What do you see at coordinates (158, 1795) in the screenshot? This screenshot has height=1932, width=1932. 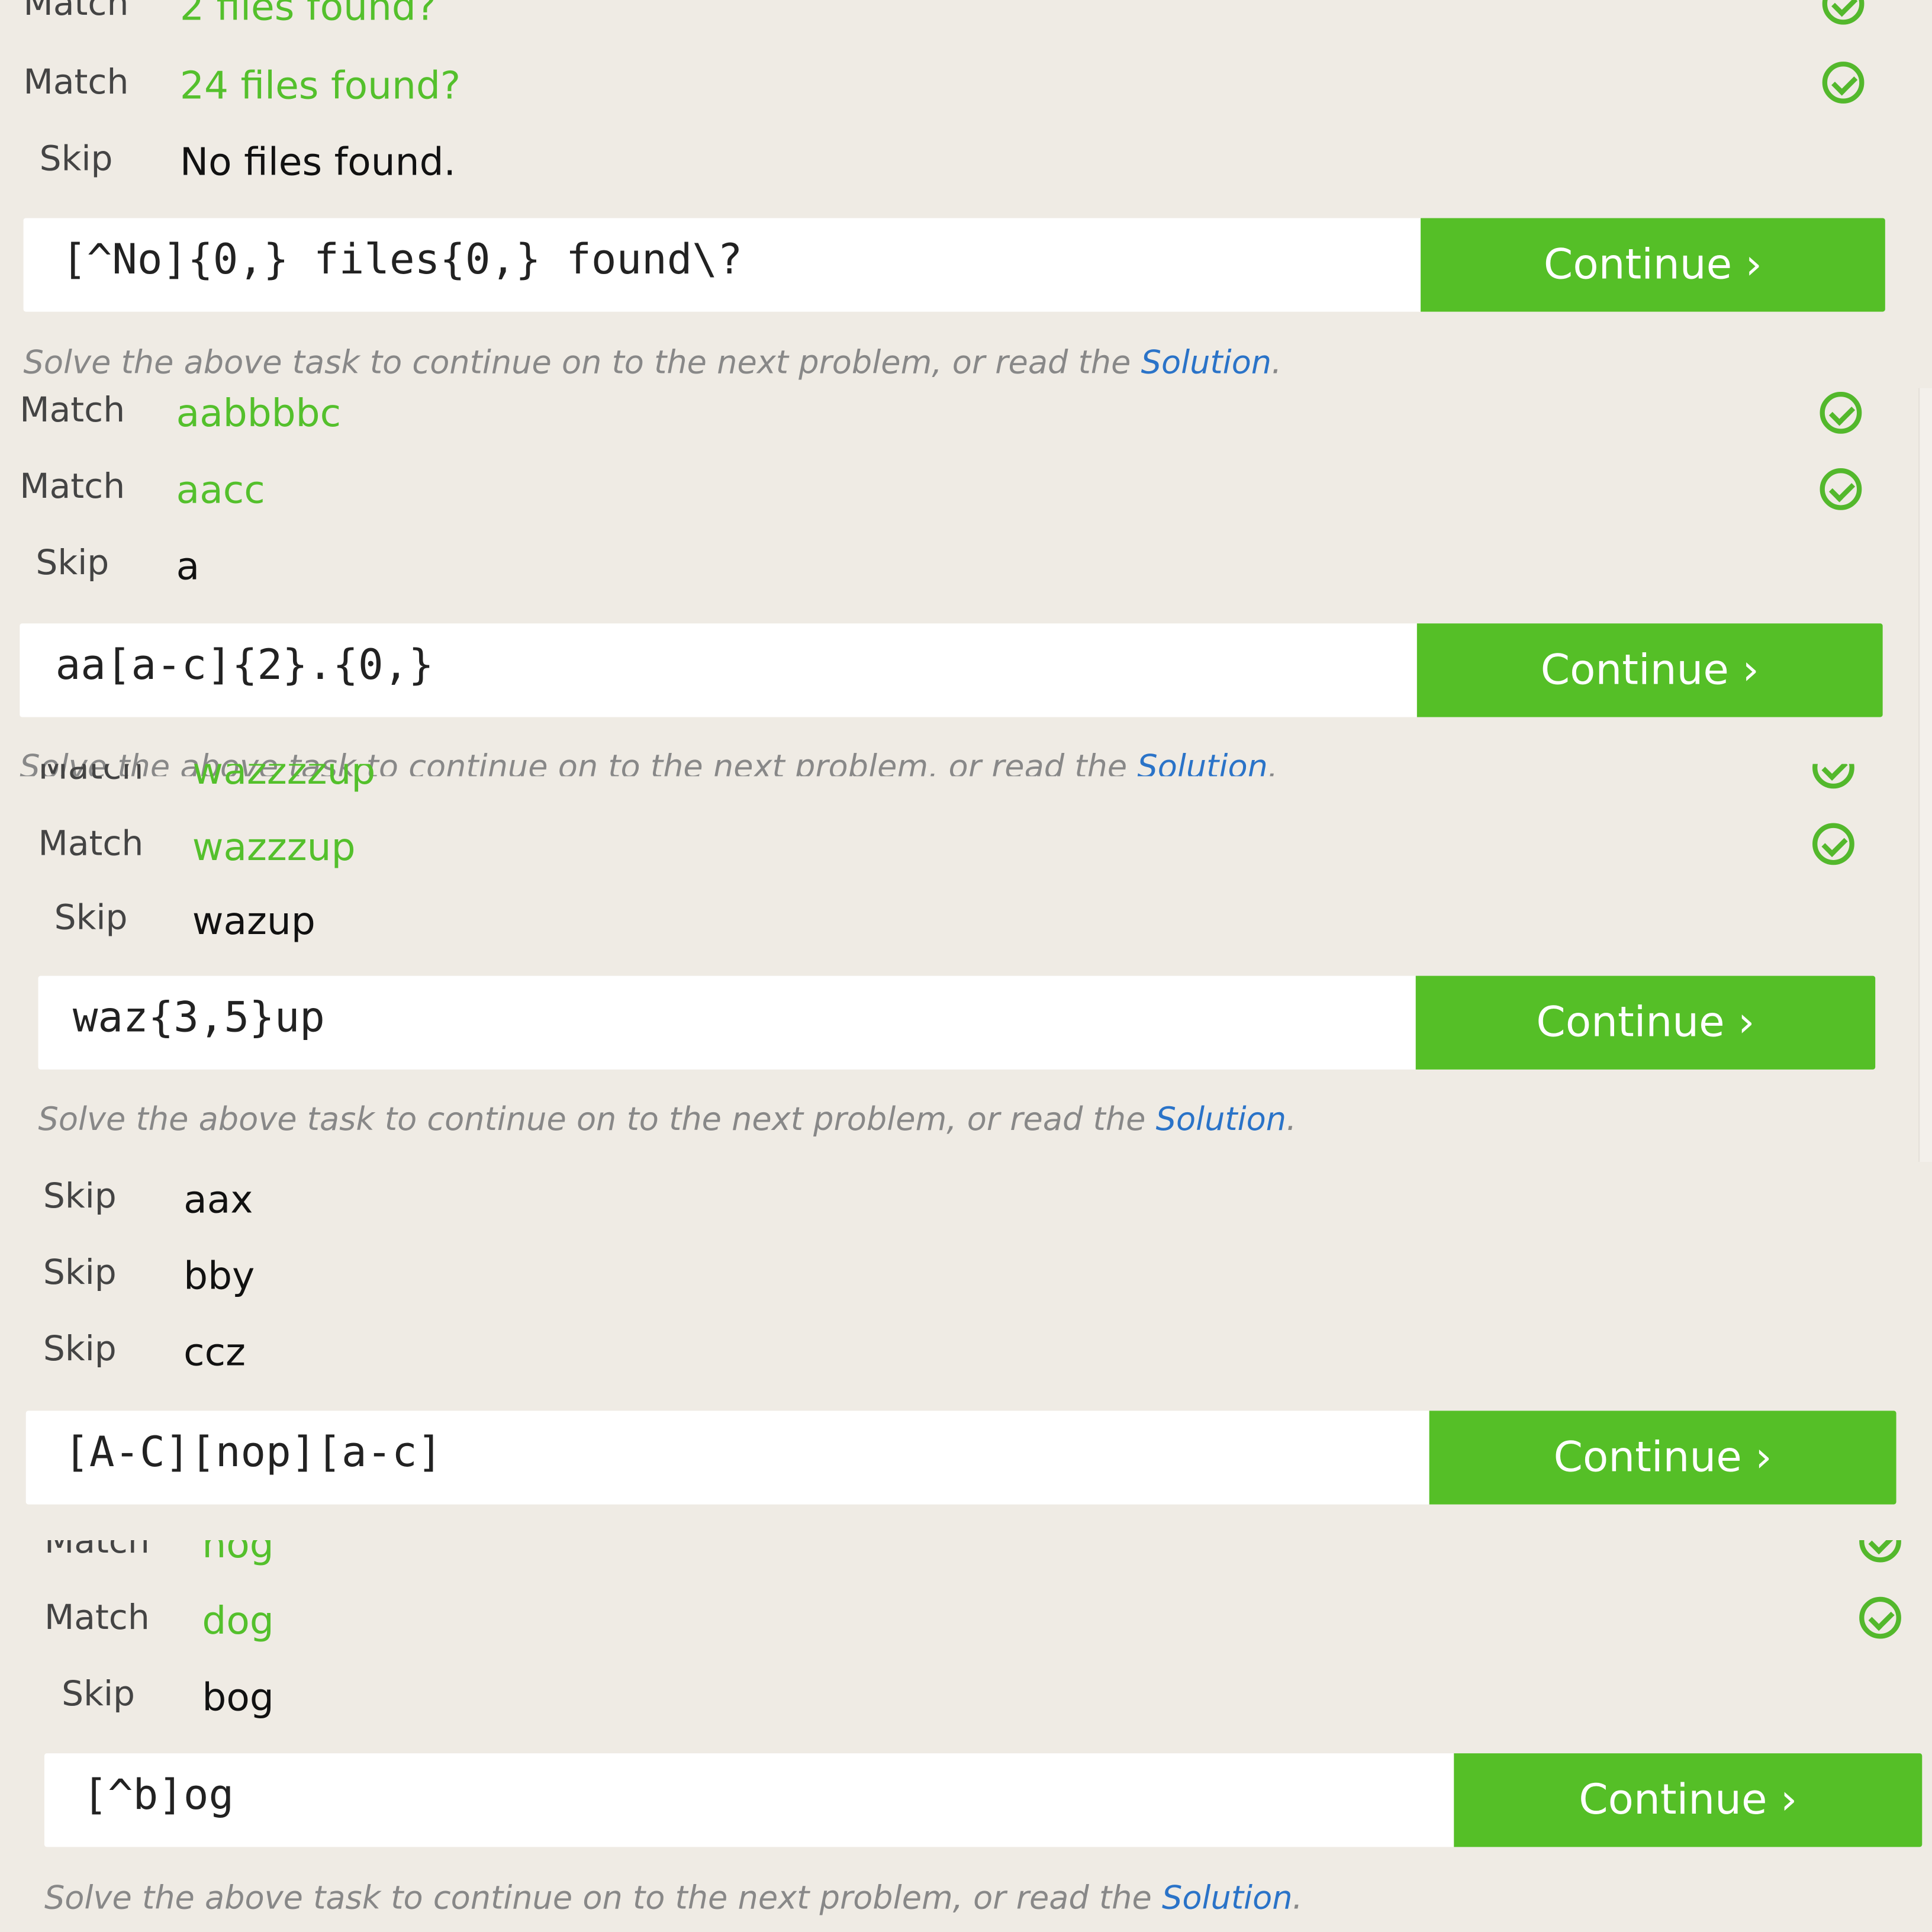 I see `regex-input: [^b]og` at bounding box center [158, 1795].